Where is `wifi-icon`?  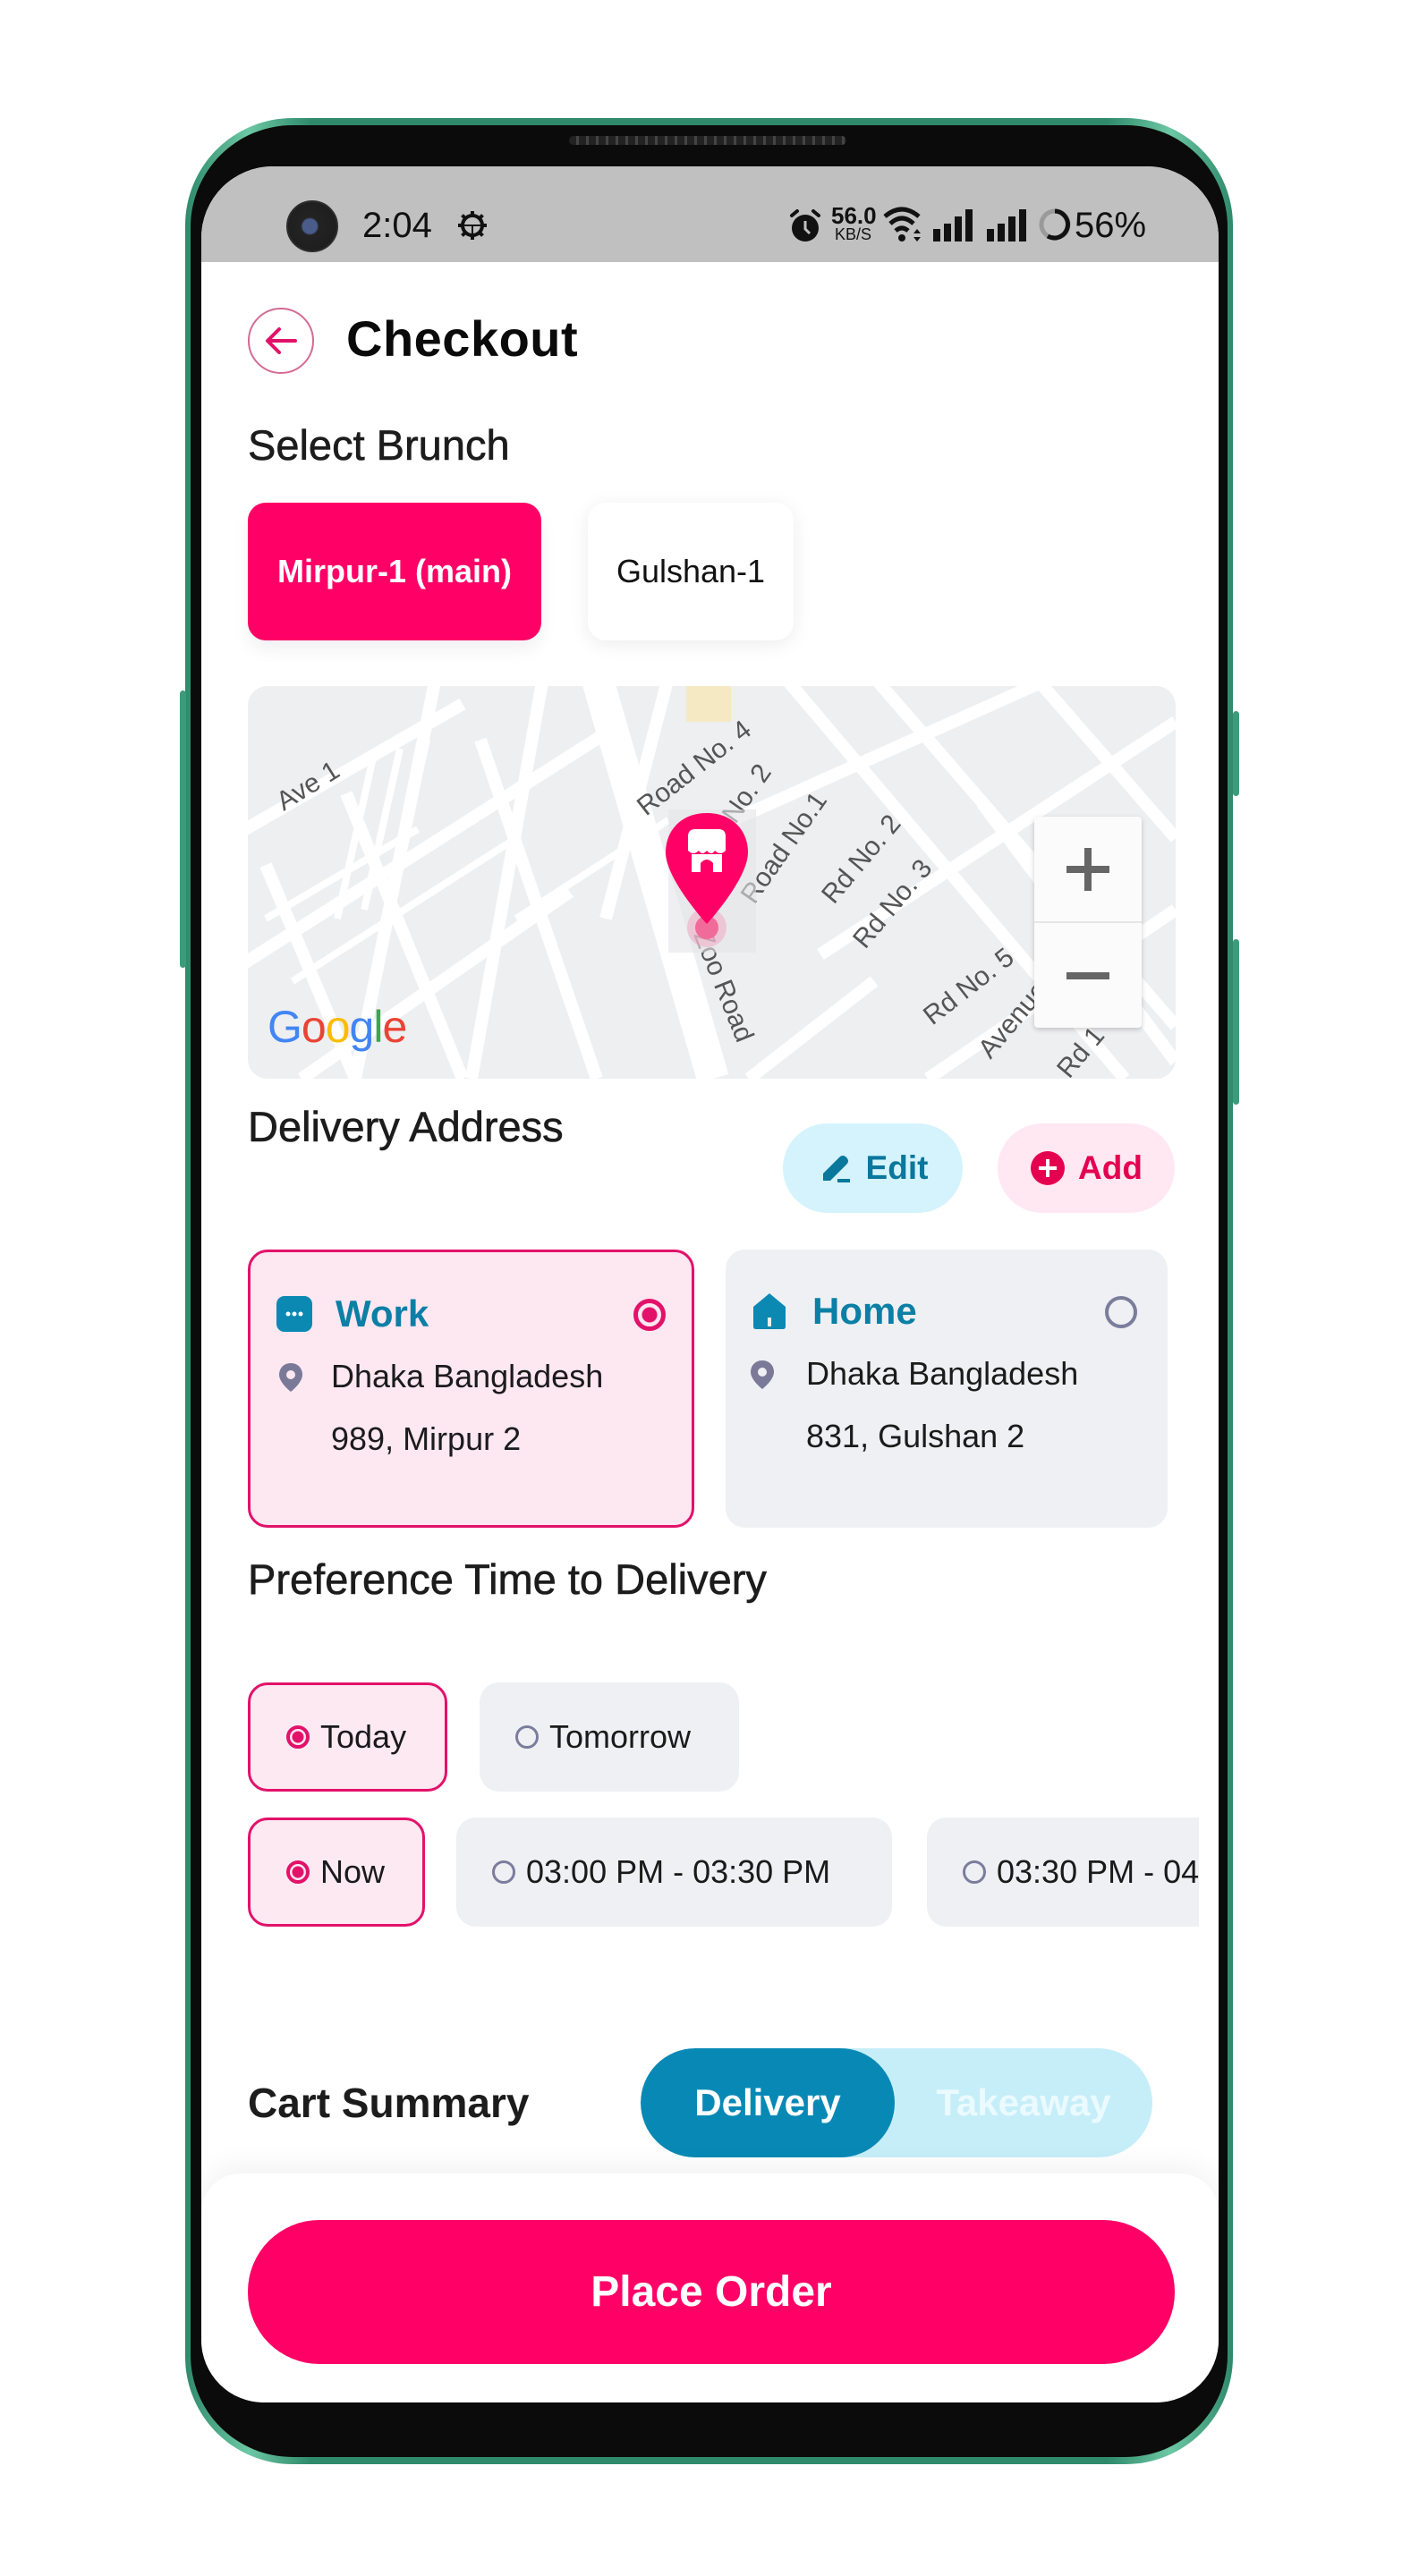
wifi-icon is located at coordinates (902, 224).